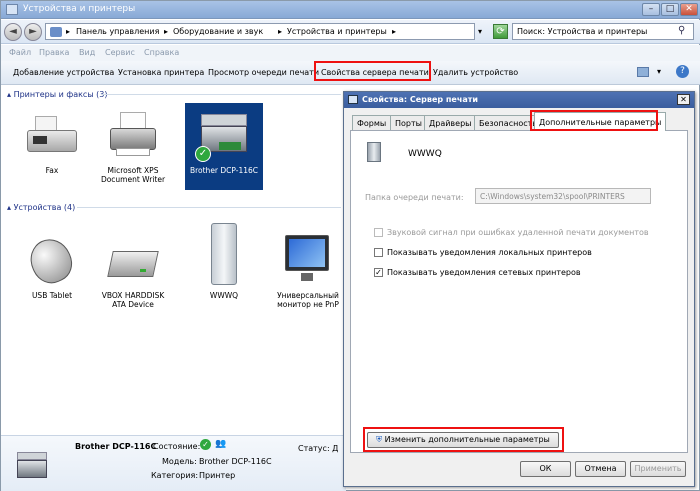 The height and width of the screenshot is (491, 700). What do you see at coordinates (51, 261) in the screenshot?
I see `mouse-icon` at bounding box center [51, 261].